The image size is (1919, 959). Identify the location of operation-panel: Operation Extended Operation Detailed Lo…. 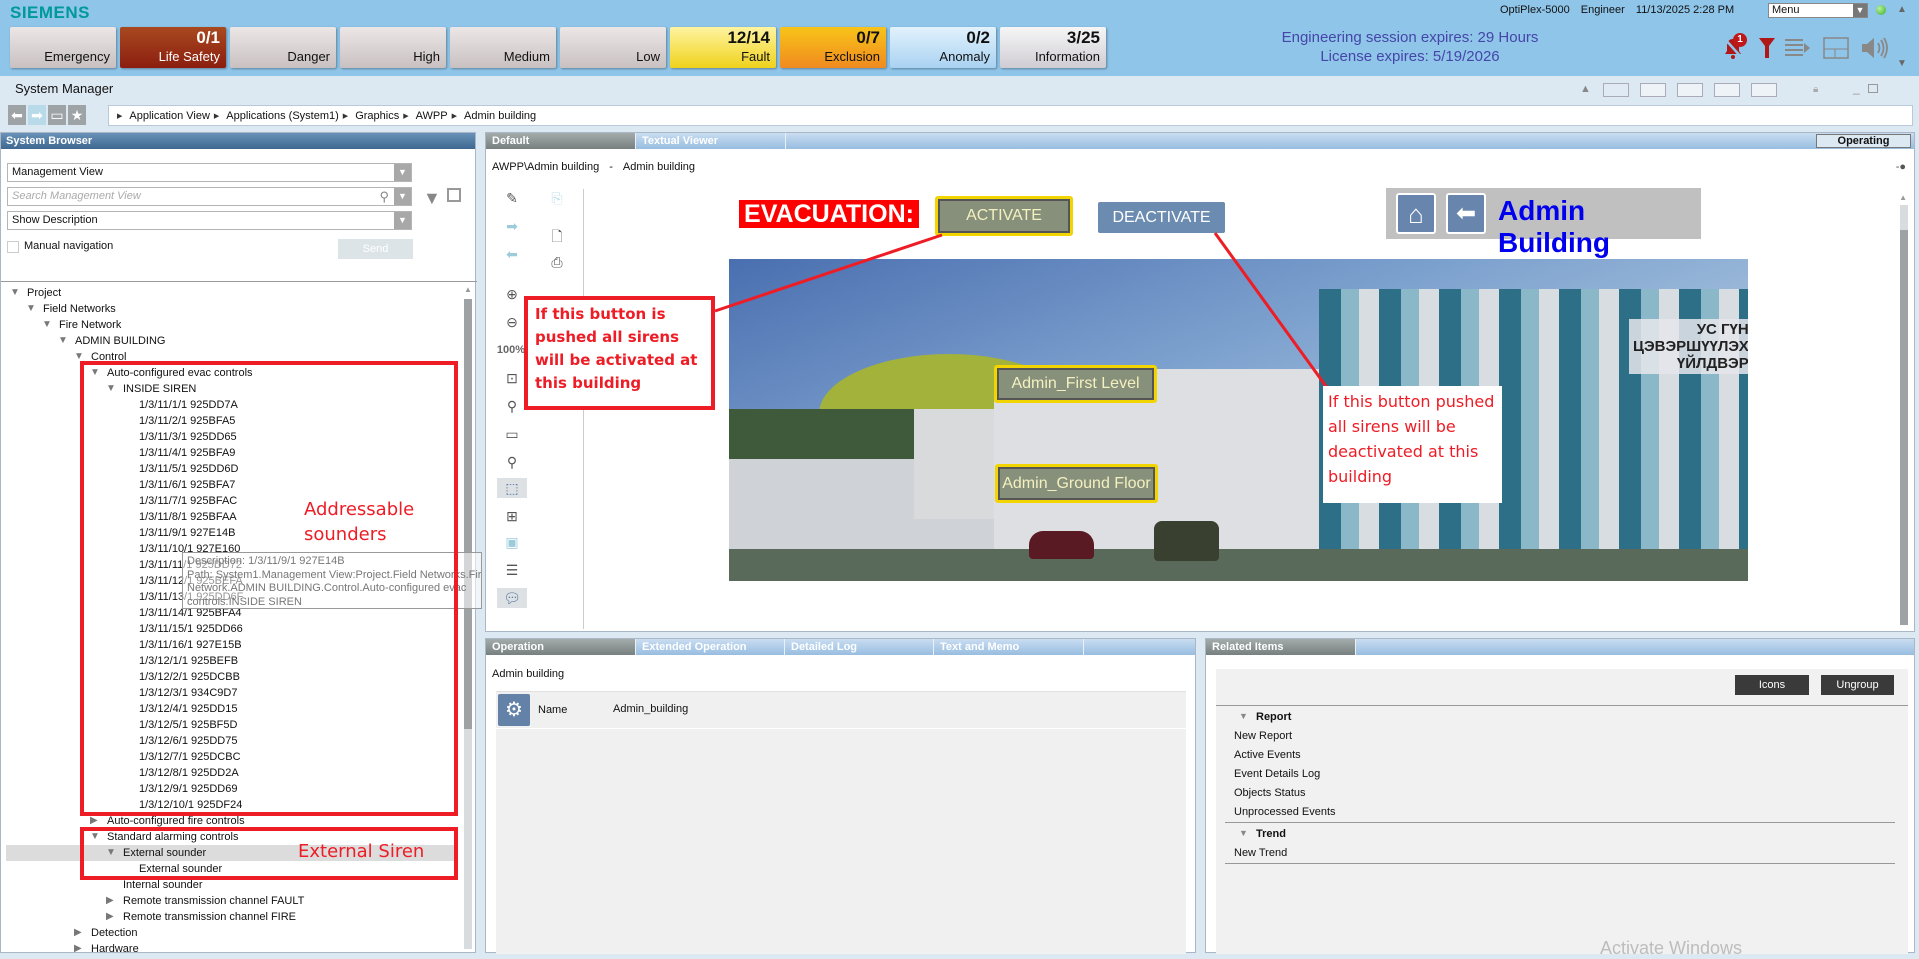
(840, 796).